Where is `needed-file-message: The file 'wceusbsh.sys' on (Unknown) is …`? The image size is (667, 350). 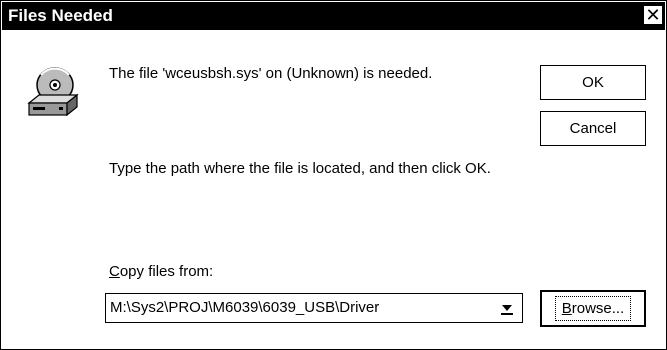 needed-file-message: The file 'wceusbsh.sys' on (Unknown) is … is located at coordinates (271, 73).